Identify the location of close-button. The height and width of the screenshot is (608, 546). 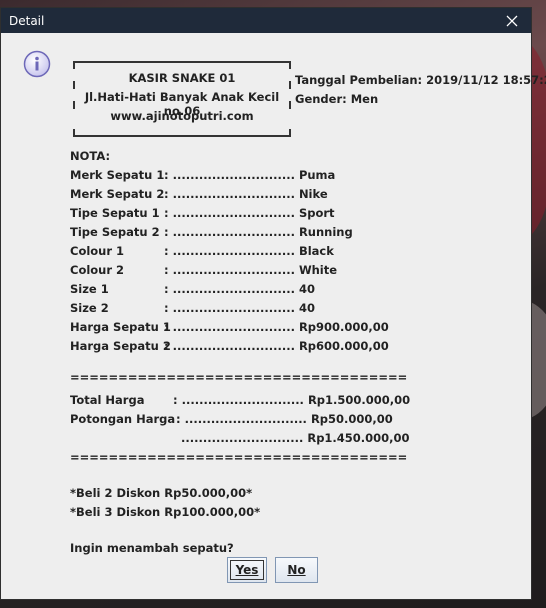
(512, 21).